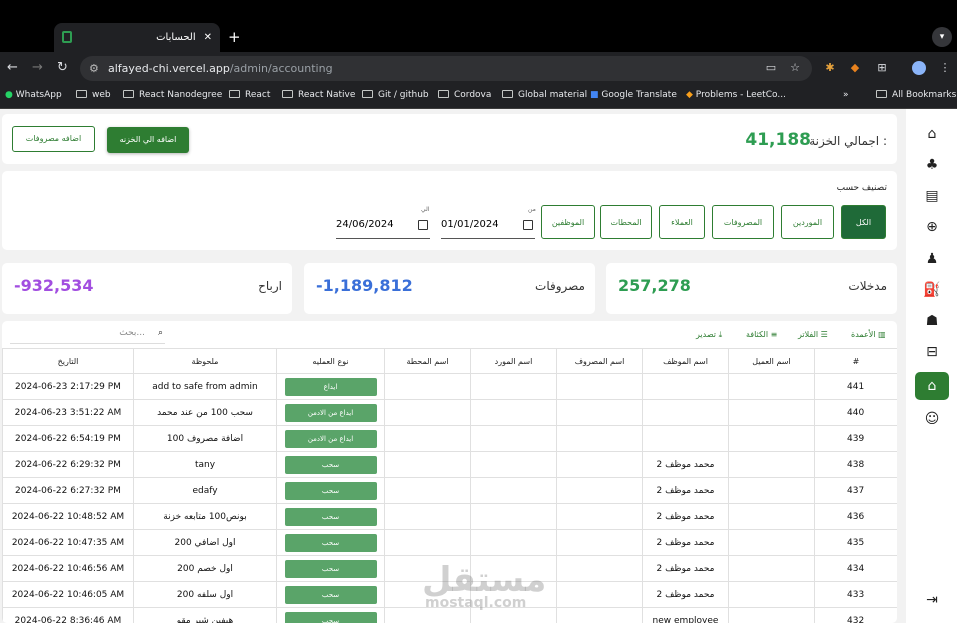 The height and width of the screenshot is (623, 957). What do you see at coordinates (205, 361) in the screenshot?
I see `col-header-note: ملحوظة` at bounding box center [205, 361].